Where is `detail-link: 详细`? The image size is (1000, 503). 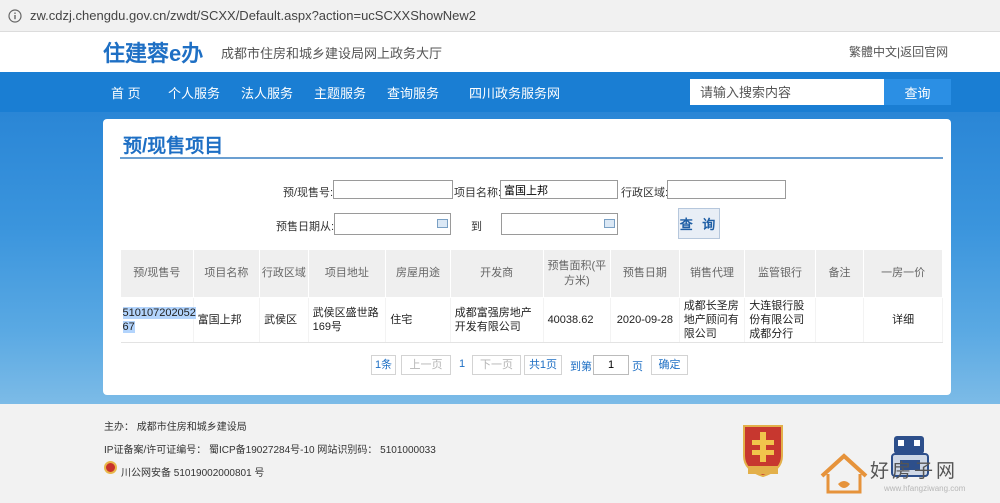 detail-link: 详细 is located at coordinates (903, 320).